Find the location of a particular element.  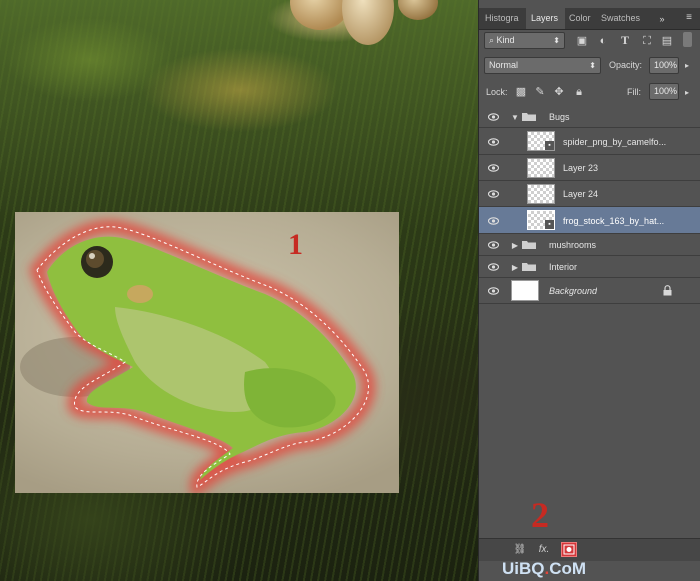

layer-row-layer-24: Layer 24 is located at coordinates (589, 194).